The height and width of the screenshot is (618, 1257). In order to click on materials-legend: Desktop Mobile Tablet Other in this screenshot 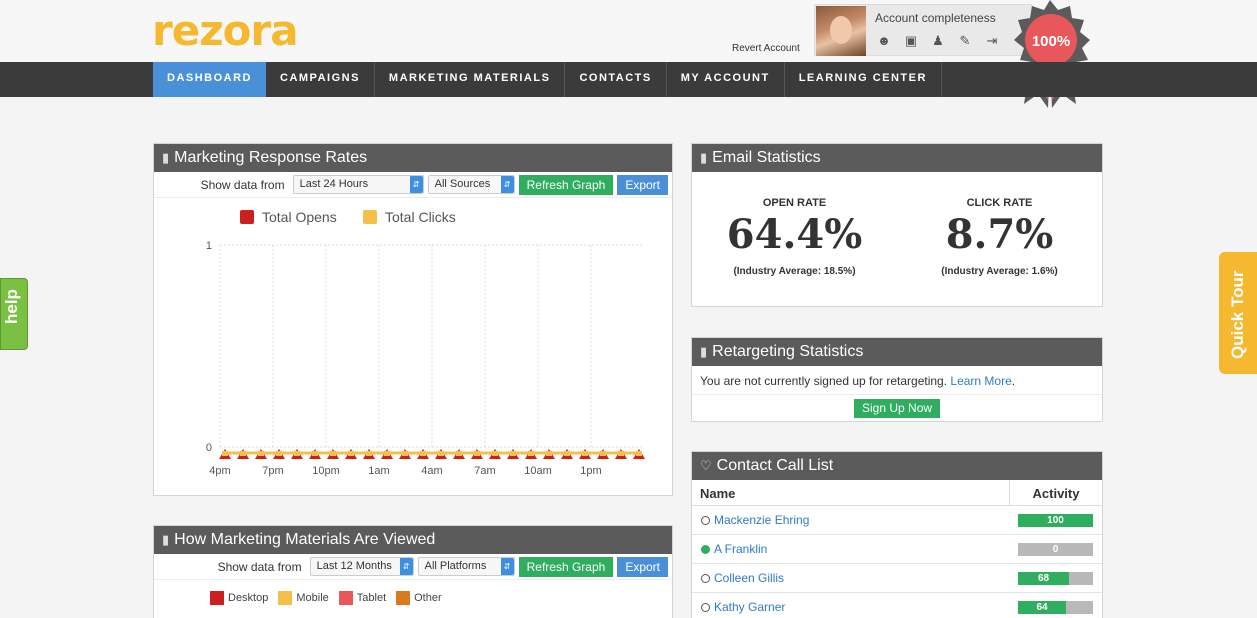, I will do `click(326, 598)`.